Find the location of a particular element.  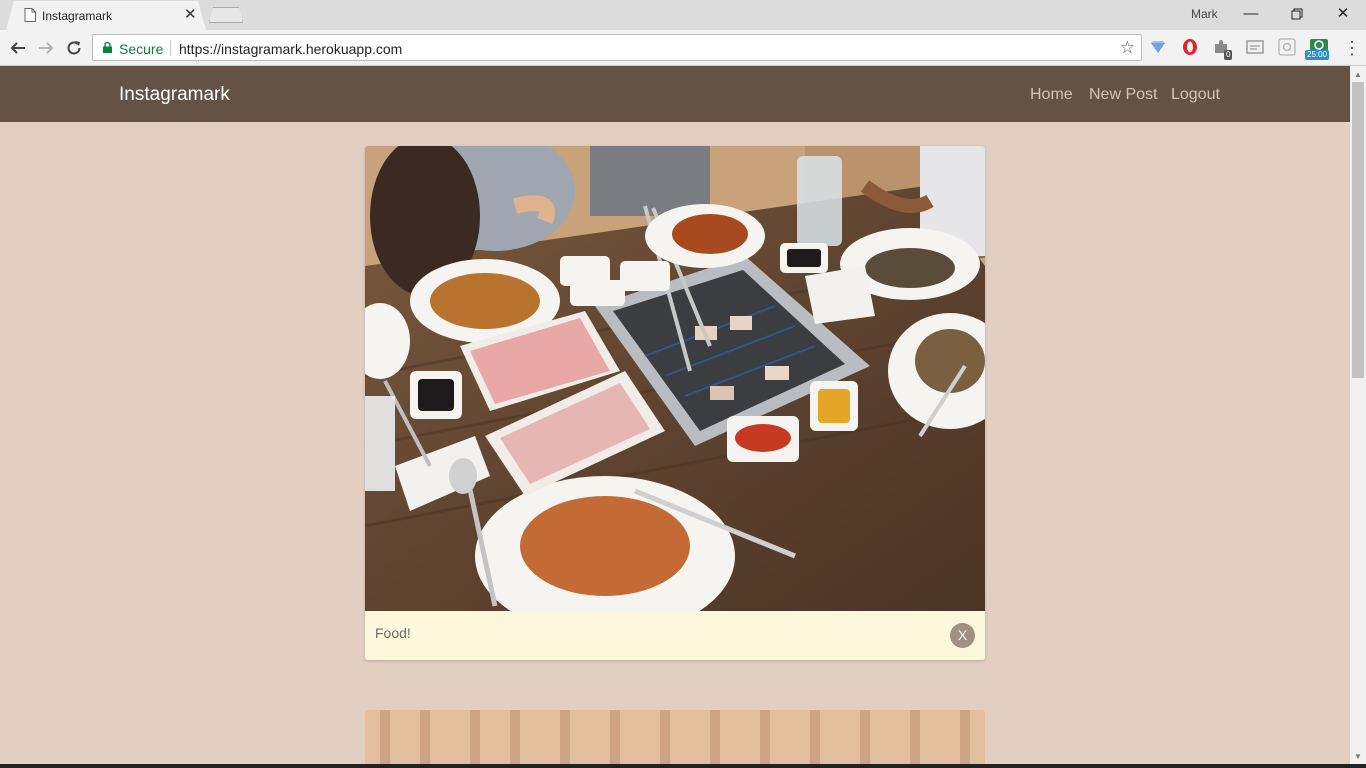

nav-link-home: Home is located at coordinates (1051, 95).